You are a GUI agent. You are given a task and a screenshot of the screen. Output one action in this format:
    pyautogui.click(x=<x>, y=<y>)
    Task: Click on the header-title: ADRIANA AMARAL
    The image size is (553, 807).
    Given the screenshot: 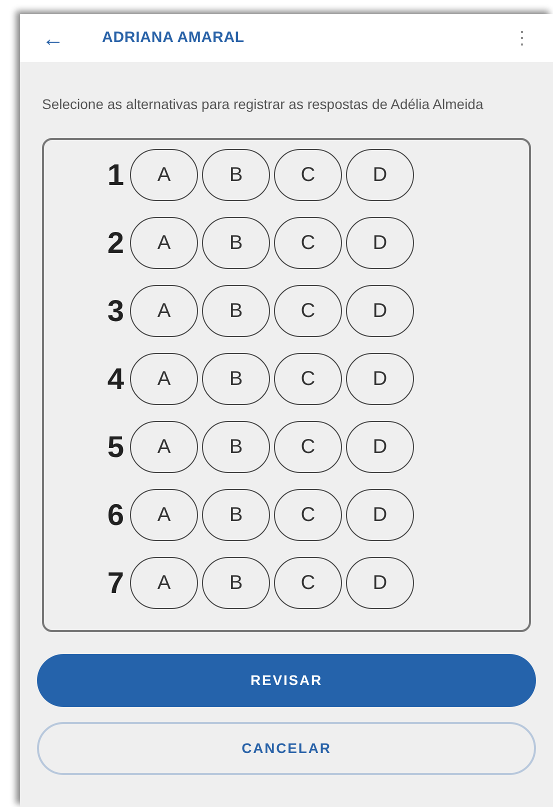 What is the action you would take?
    pyautogui.click(x=173, y=38)
    